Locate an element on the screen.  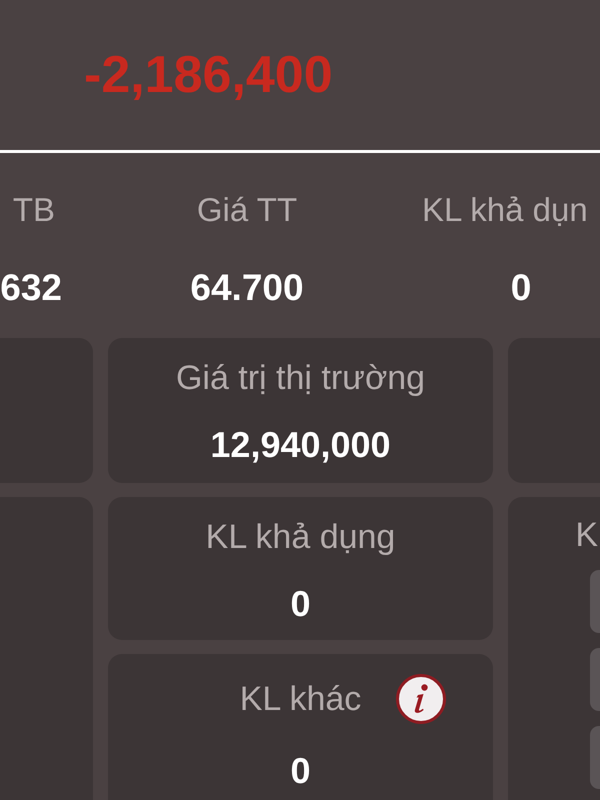
stat-label: Giá TT is located at coordinates (247, 210).